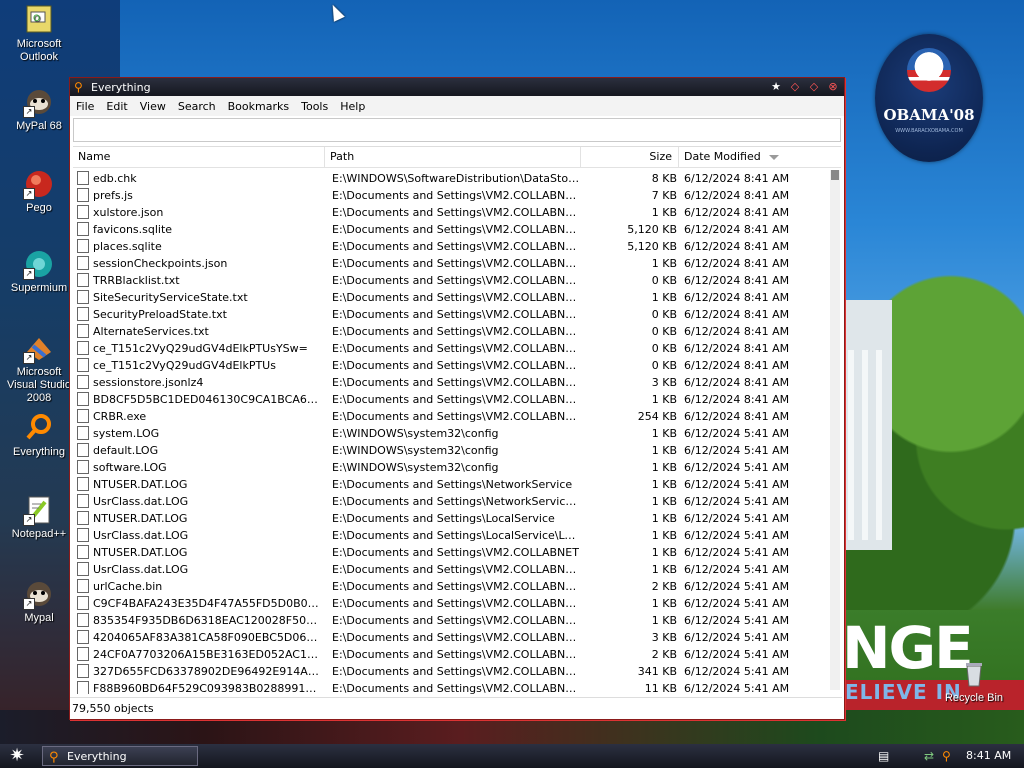 The height and width of the screenshot is (768, 1024). Describe the element at coordinates (946, 756) in the screenshot. I see `everything-tray-icon: ⚲` at that location.